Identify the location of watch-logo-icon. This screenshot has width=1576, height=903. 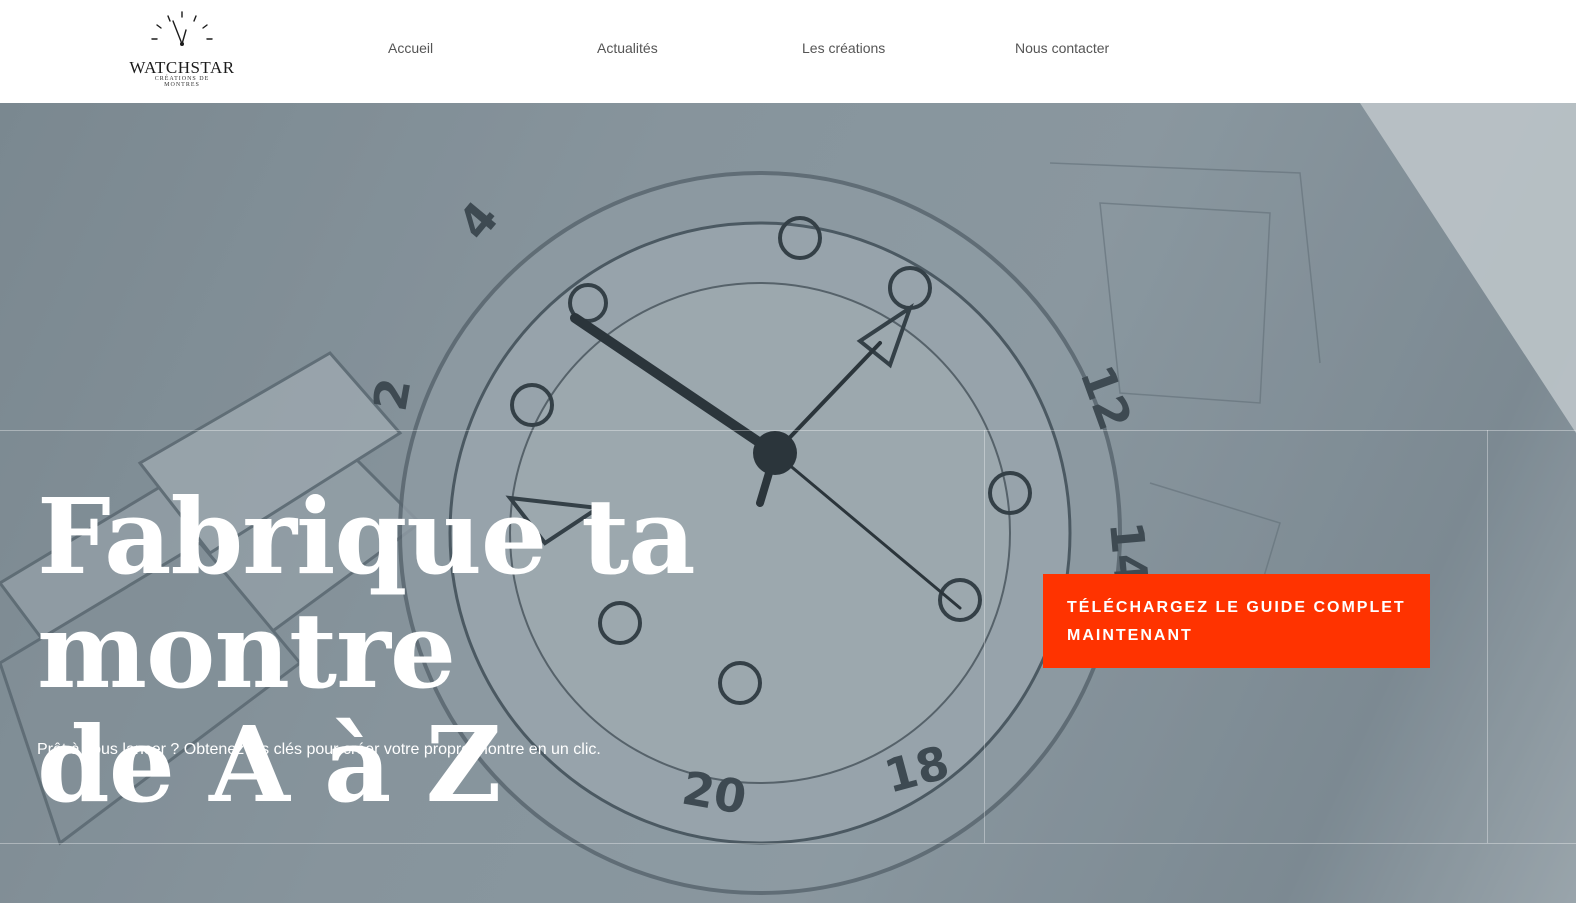
(182, 28).